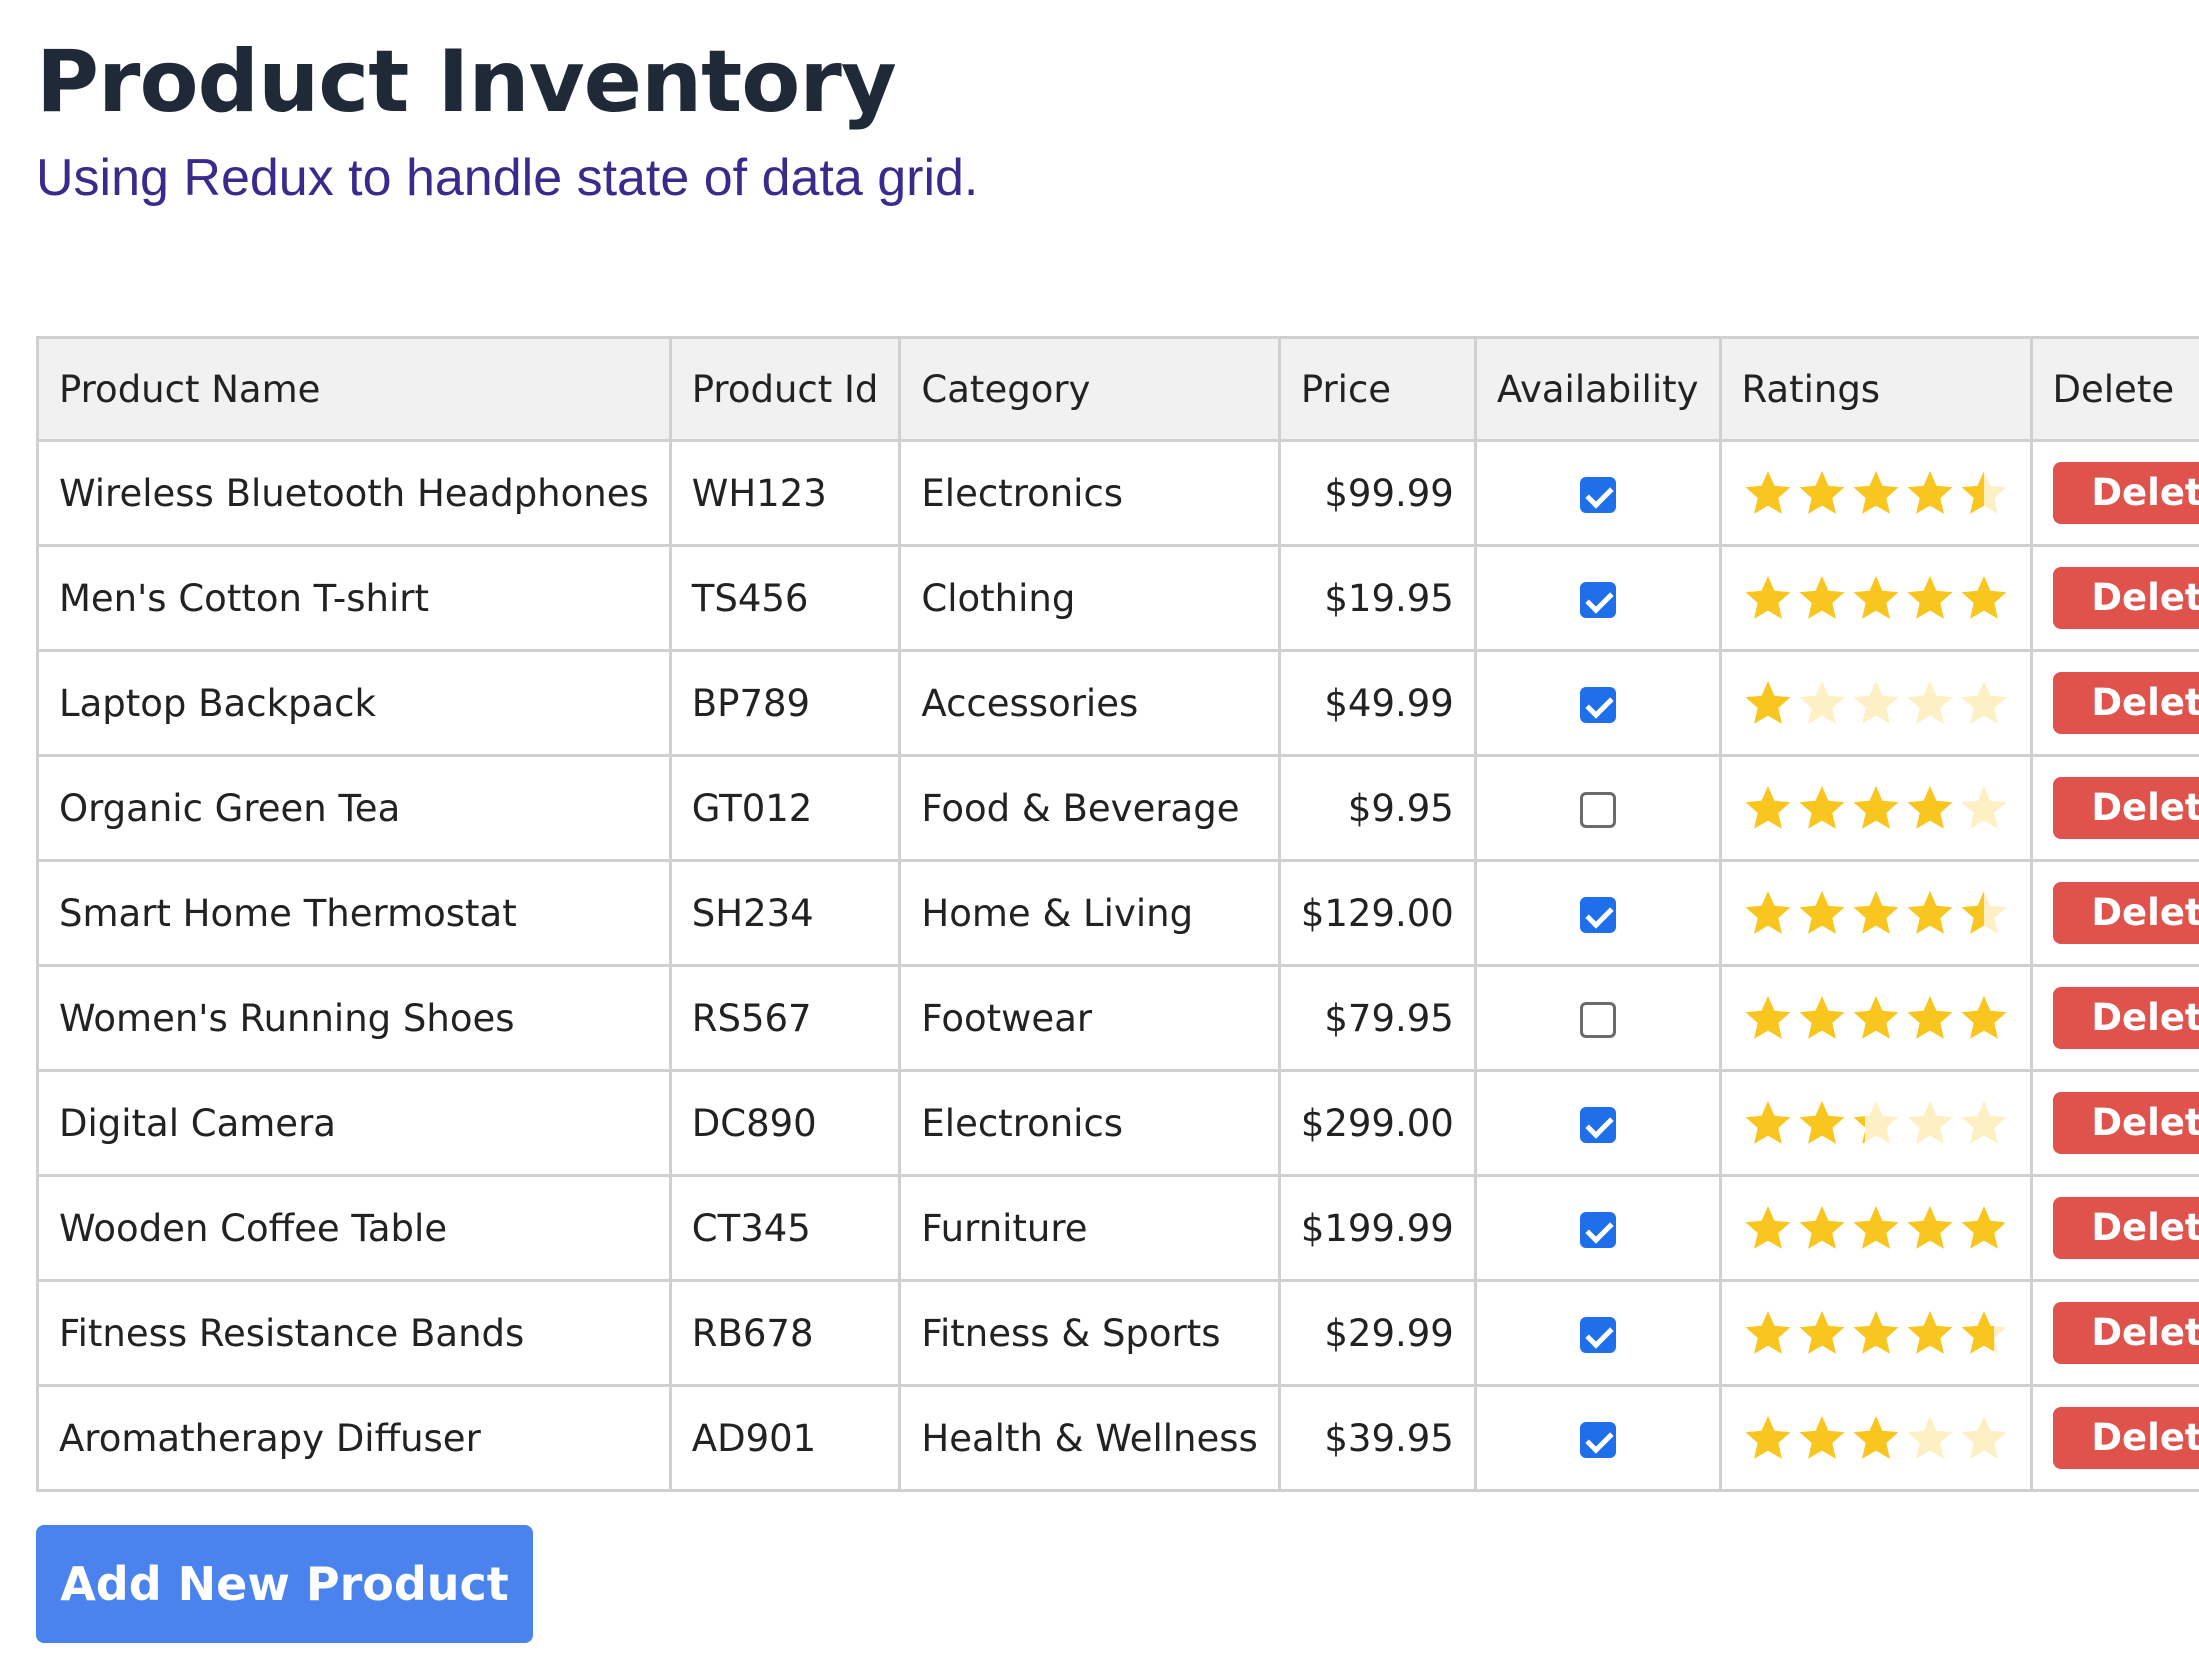 The height and width of the screenshot is (1659, 2199). What do you see at coordinates (785, 1228) in the screenshot?
I see `product-id-cell: CT345` at bounding box center [785, 1228].